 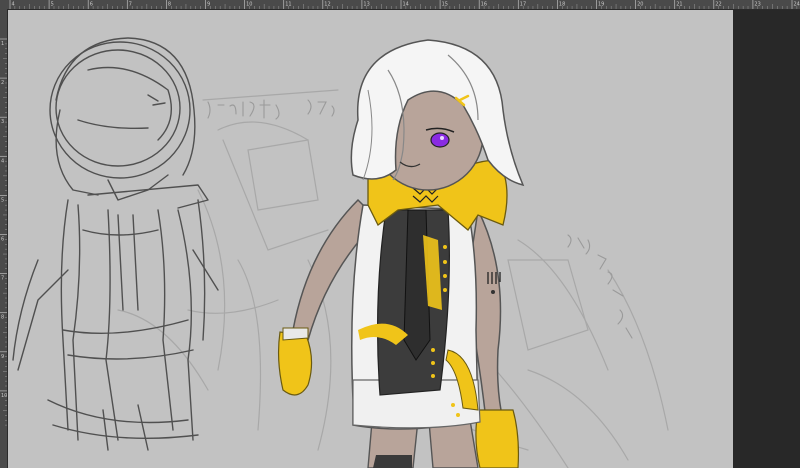 What do you see at coordinates (562, 5) in the screenshot?
I see `ruler-label: 18` at bounding box center [562, 5].